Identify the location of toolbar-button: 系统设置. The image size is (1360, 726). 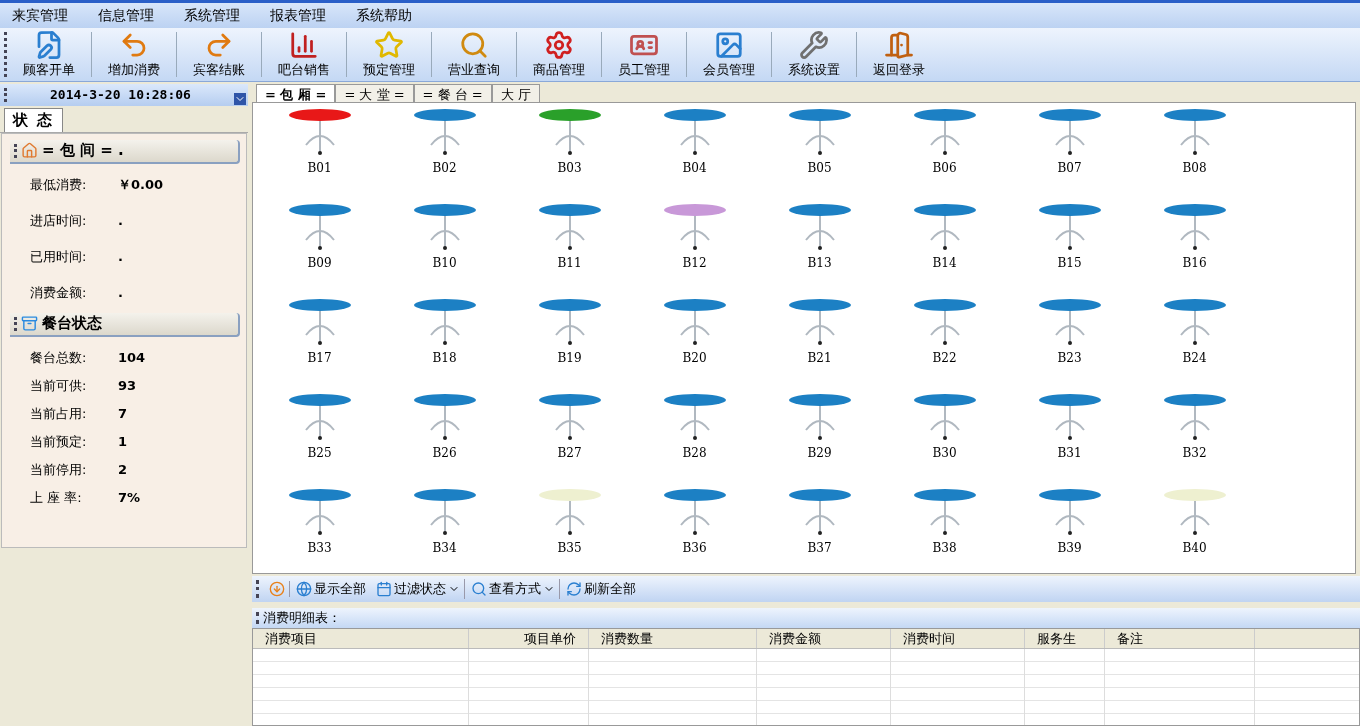
(814, 54).